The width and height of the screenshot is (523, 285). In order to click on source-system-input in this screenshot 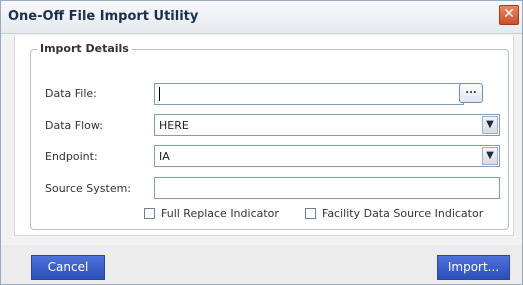, I will do `click(327, 188)`.